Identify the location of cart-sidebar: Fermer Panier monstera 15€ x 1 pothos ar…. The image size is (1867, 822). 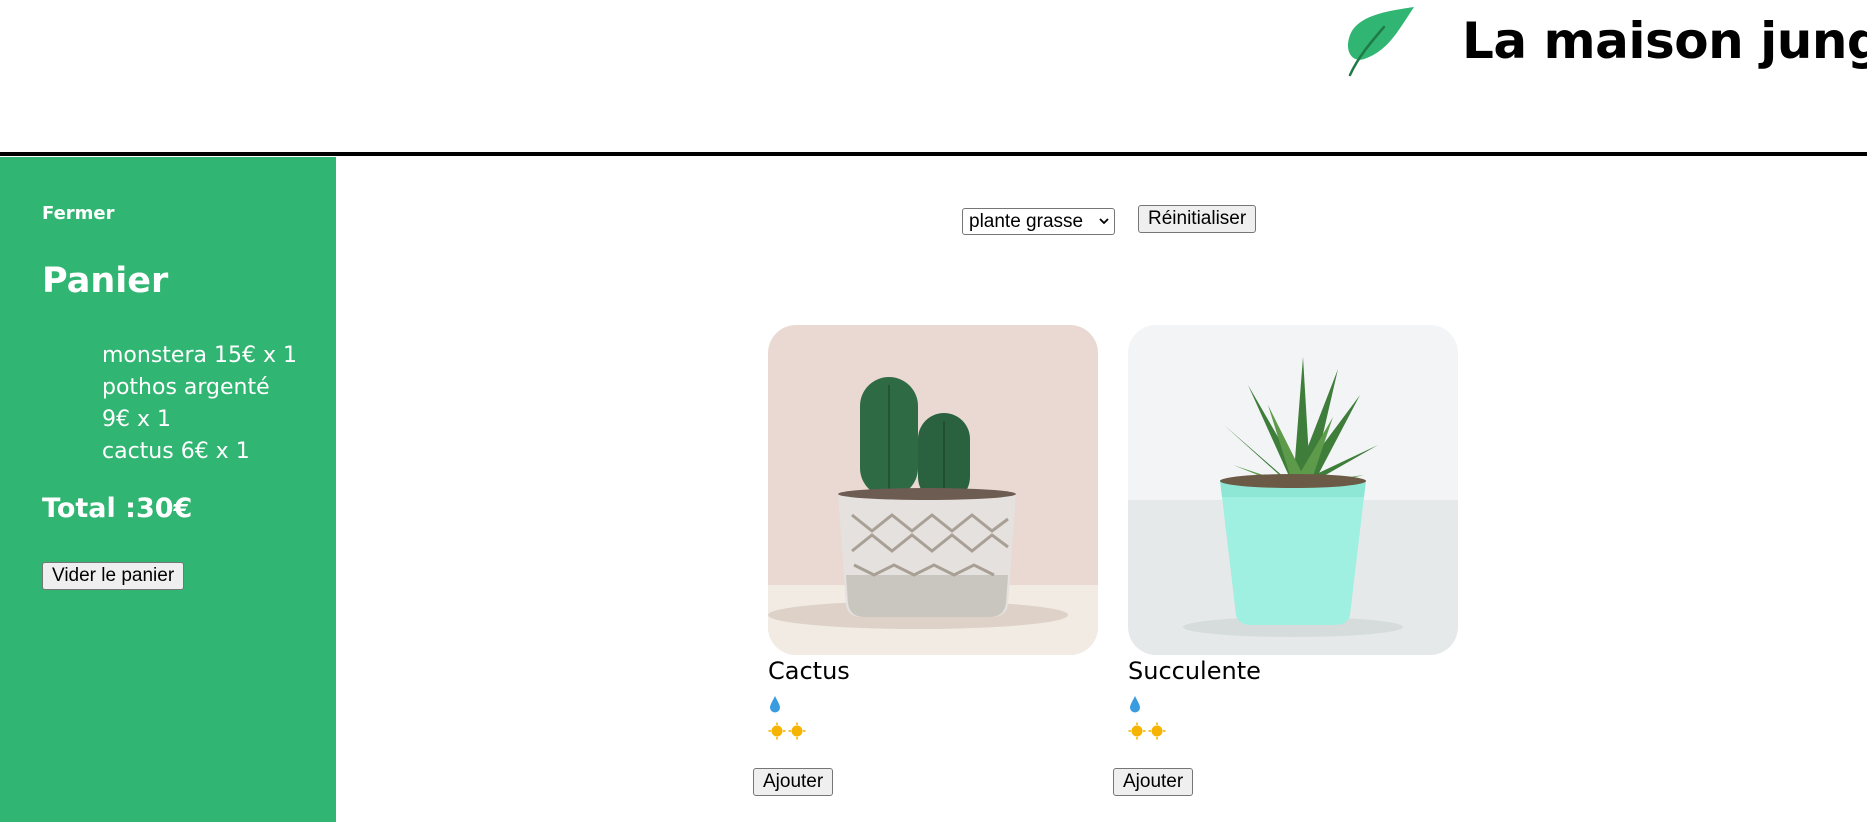
(168, 489).